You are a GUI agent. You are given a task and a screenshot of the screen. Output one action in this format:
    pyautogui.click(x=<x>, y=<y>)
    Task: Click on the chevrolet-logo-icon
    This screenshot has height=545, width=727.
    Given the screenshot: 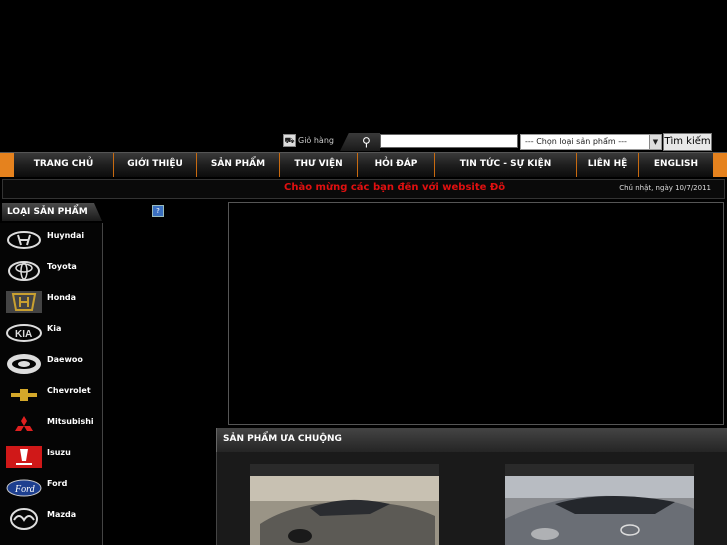 What is the action you would take?
    pyautogui.click(x=24, y=395)
    